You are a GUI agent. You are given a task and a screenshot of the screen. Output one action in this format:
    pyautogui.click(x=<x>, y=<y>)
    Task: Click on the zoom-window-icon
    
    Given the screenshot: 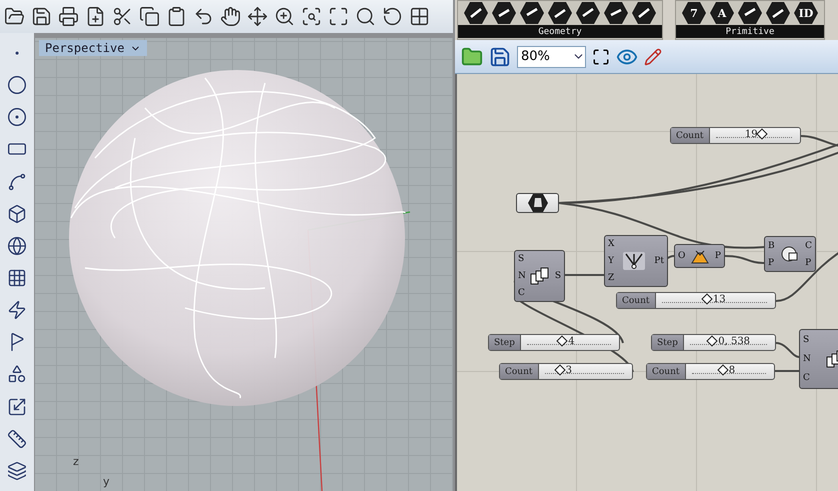 What is the action you would take?
    pyautogui.click(x=311, y=16)
    